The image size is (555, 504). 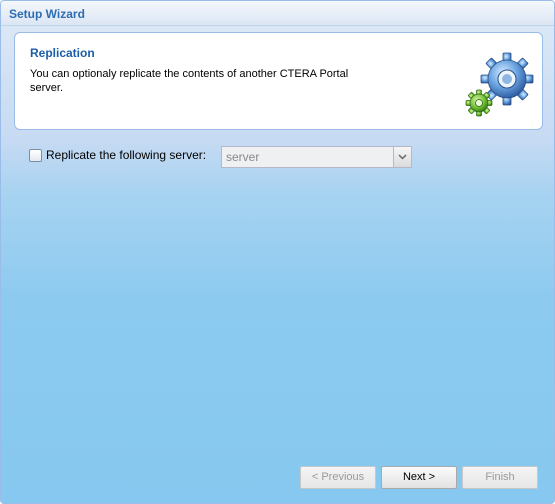 What do you see at coordinates (126, 155) in the screenshot?
I see `replicate-label: Replicate the following server:` at bounding box center [126, 155].